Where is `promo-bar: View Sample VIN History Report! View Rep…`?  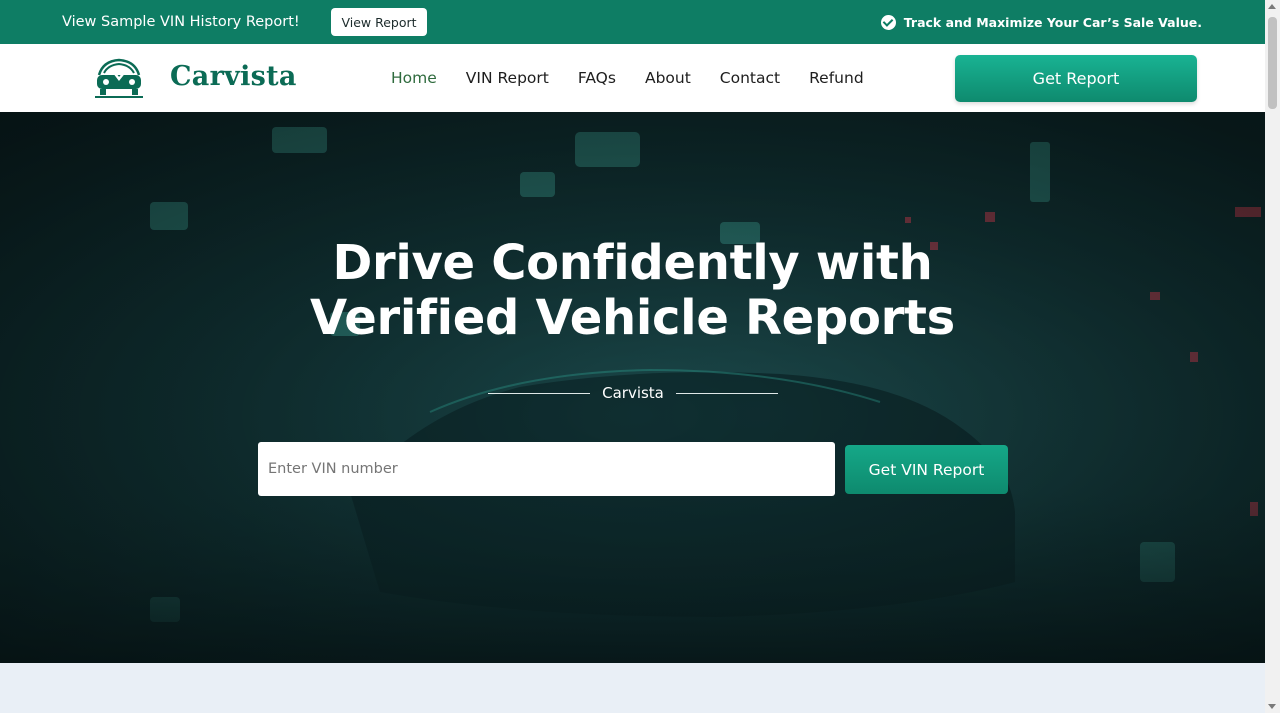 promo-bar: View Sample VIN History Report! View Rep… is located at coordinates (632, 22).